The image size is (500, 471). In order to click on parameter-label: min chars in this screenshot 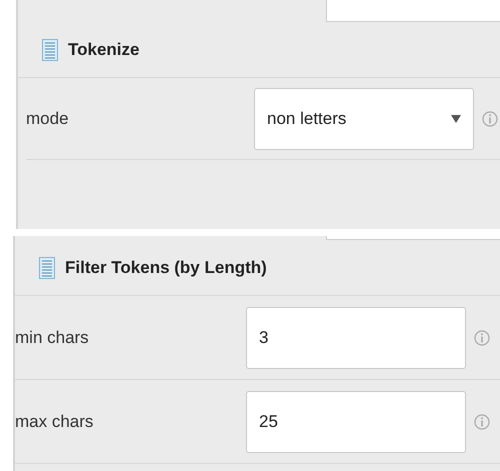, I will do `click(52, 337)`.